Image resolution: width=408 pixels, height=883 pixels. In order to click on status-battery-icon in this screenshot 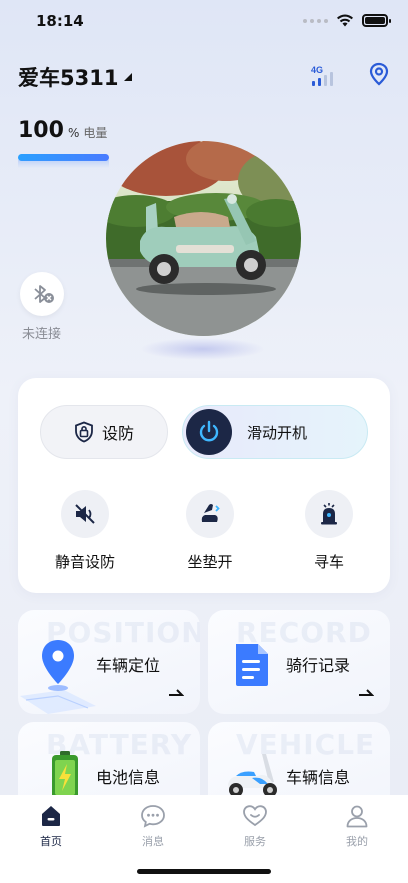, I will do `click(376, 20)`.